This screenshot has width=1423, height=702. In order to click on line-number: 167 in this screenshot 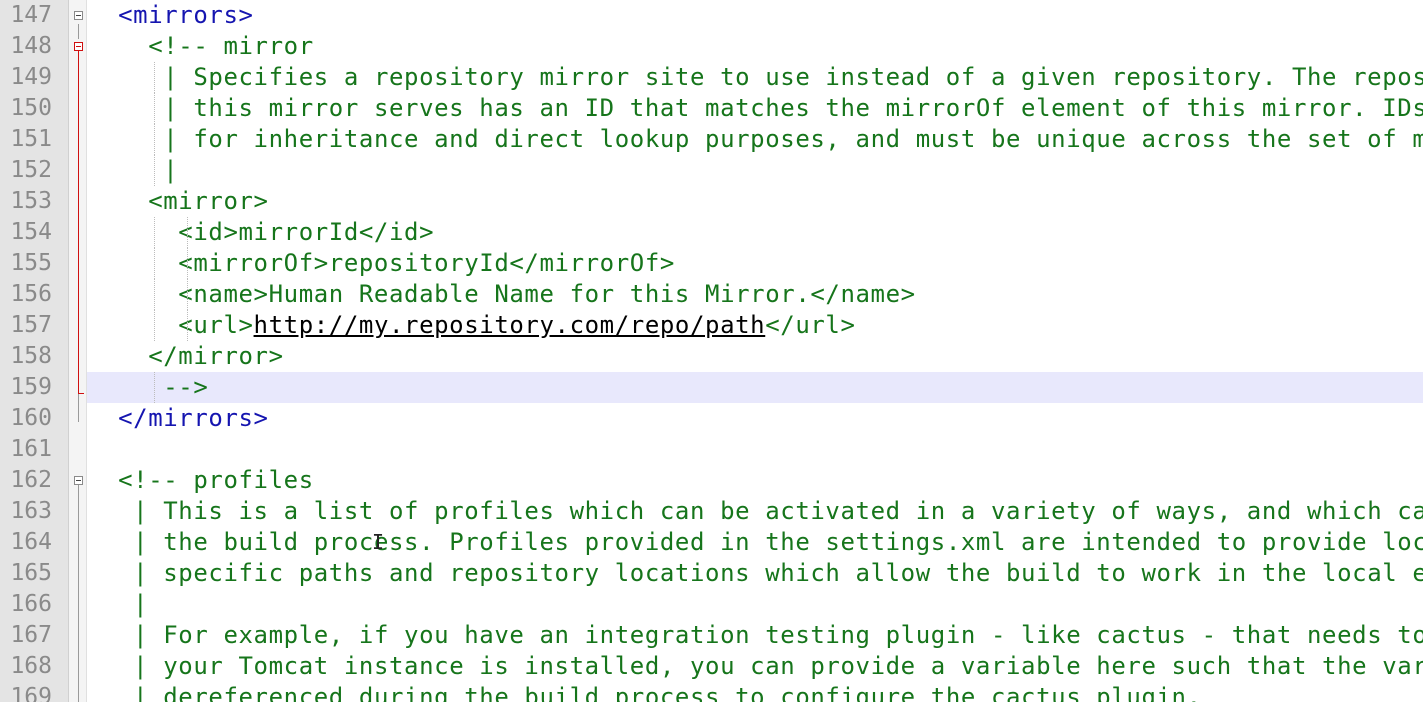, I will do `click(31, 635)`.